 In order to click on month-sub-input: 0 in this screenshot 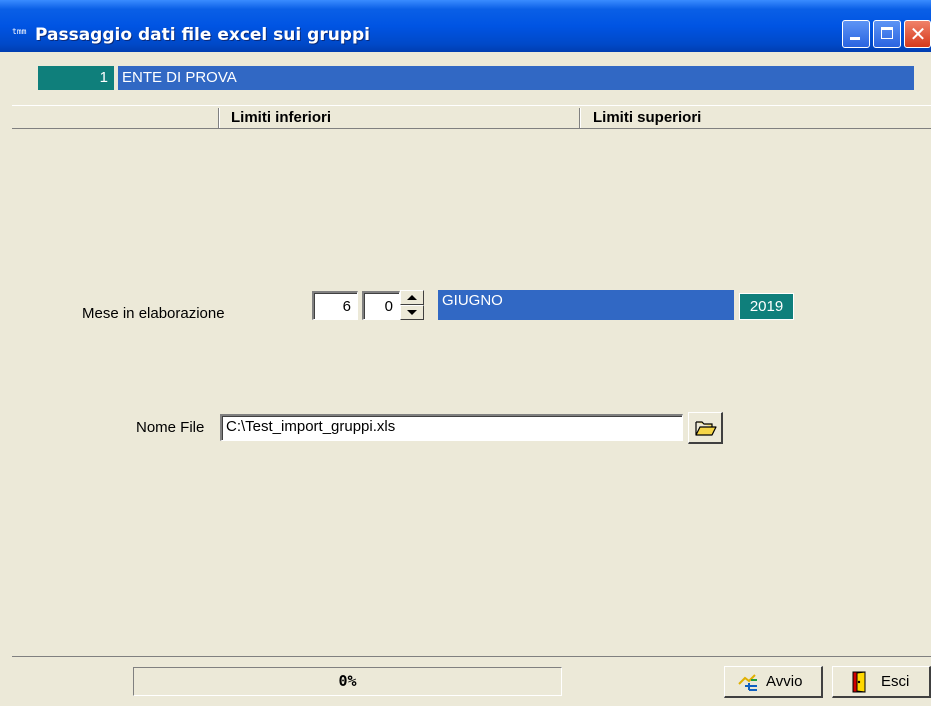, I will do `click(381, 305)`.